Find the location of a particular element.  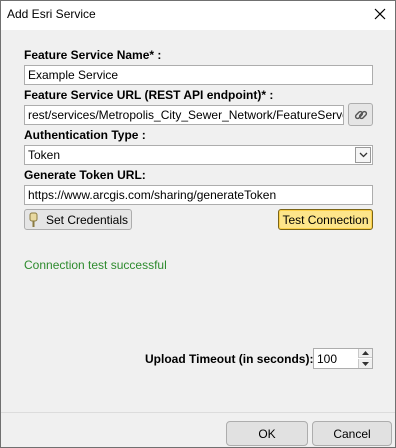

title-bar: Add Esri Service is located at coordinates (198, 15).